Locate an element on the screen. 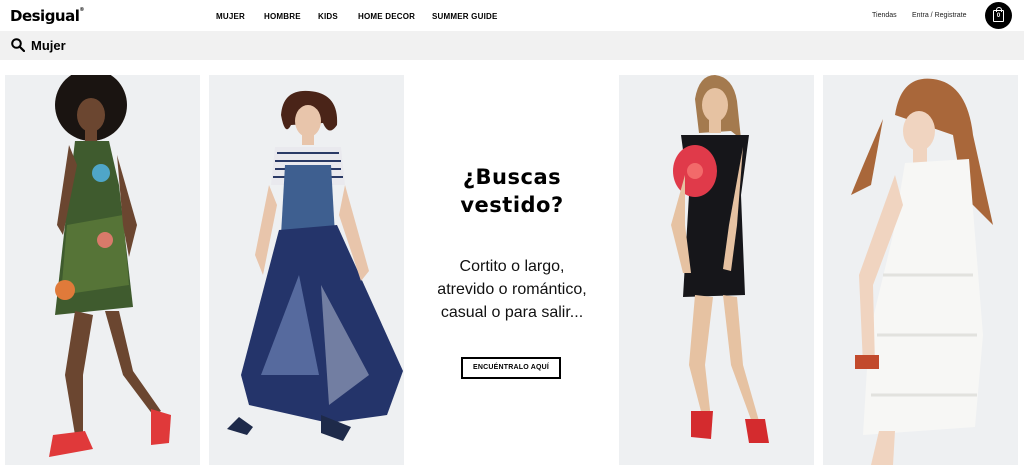 This screenshot has height=476, width=1024. cart-count: 0 is located at coordinates (998, 16).